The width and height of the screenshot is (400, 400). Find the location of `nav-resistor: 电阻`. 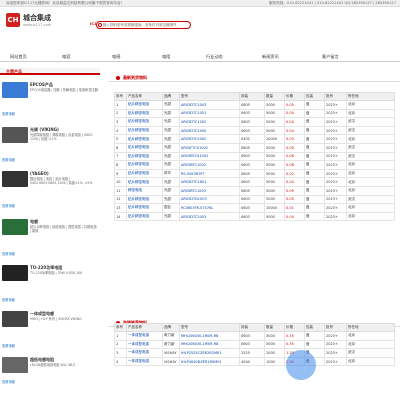

nav-resistor: 电阻 is located at coordinates (166, 57).